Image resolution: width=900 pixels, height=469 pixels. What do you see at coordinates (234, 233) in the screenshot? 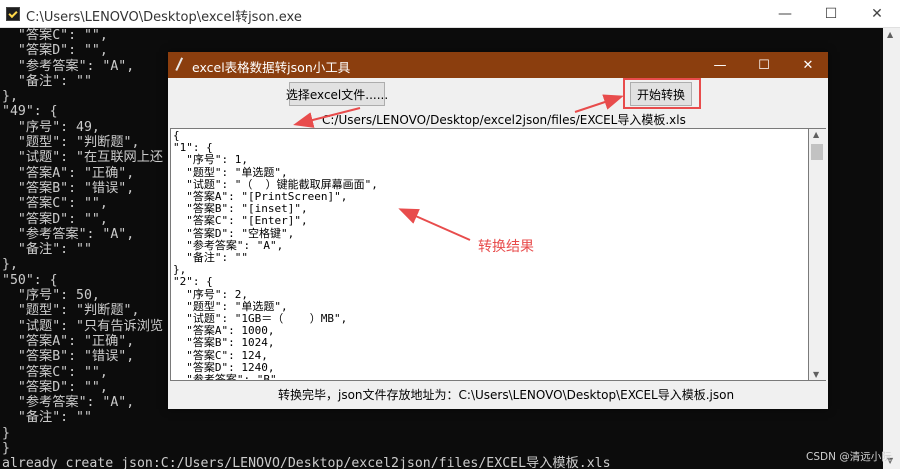
I see `text-line: "答案D": "空格键",` at bounding box center [234, 233].